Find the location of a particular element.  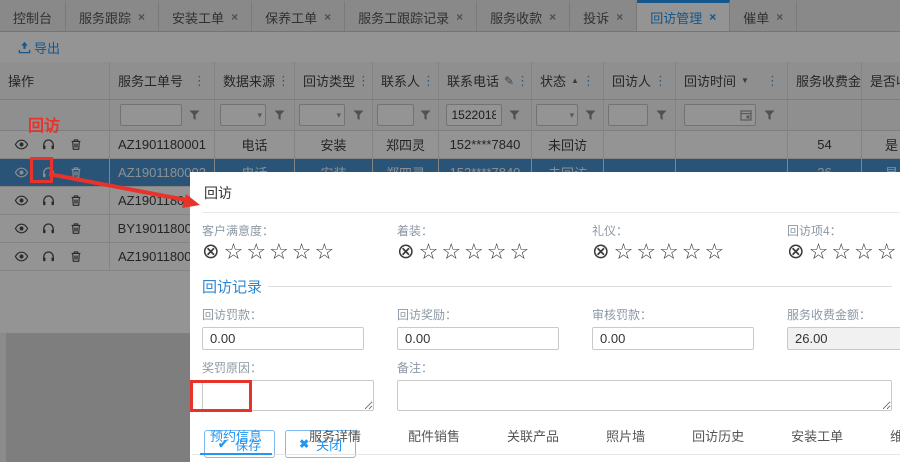

field-label: 服务收费金额： is located at coordinates (829, 315).